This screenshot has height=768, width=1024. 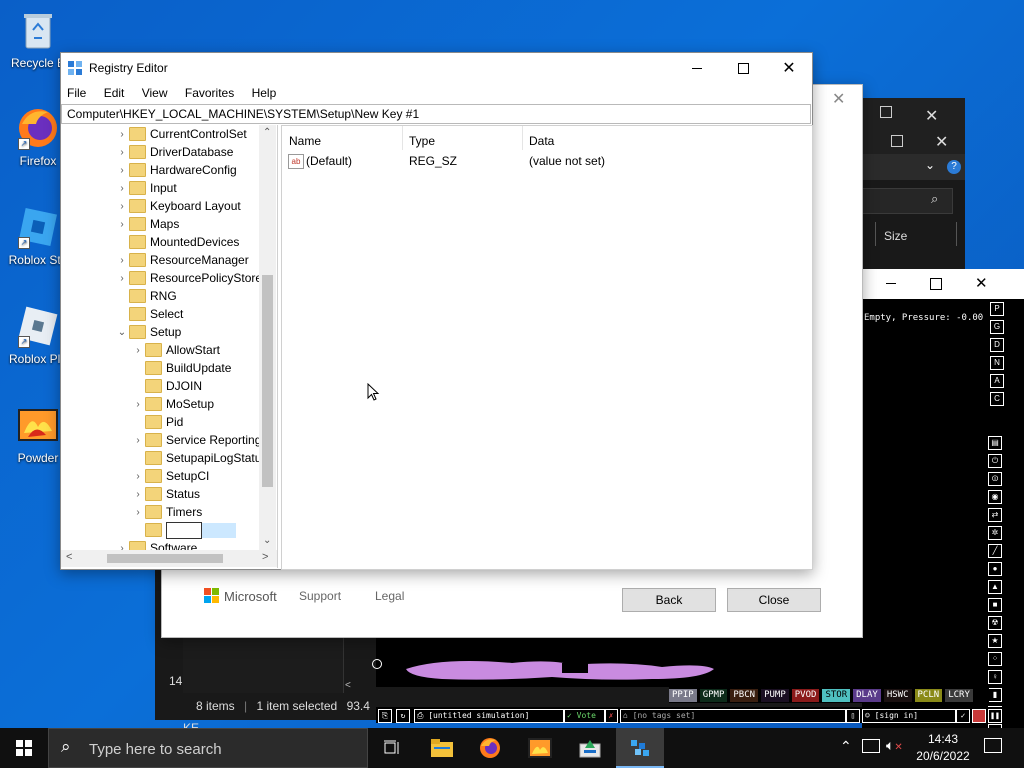 I want to click on tree-node: › AllowStart, so click(x=175, y=350).